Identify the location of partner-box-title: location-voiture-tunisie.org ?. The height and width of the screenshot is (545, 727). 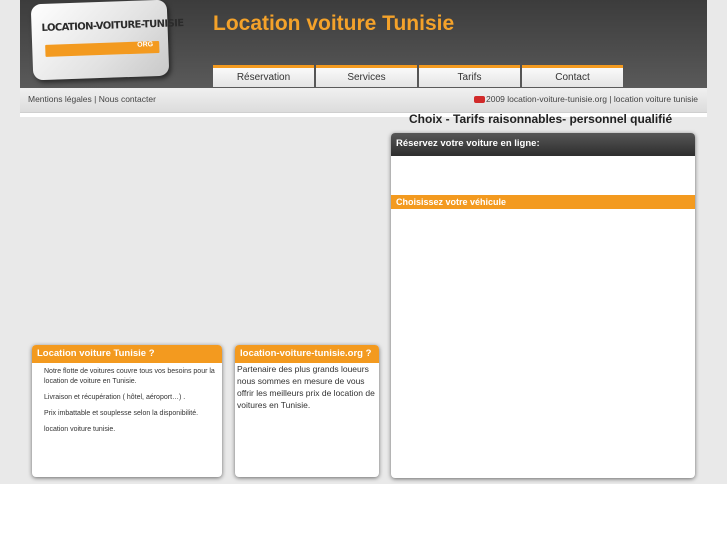
(307, 354).